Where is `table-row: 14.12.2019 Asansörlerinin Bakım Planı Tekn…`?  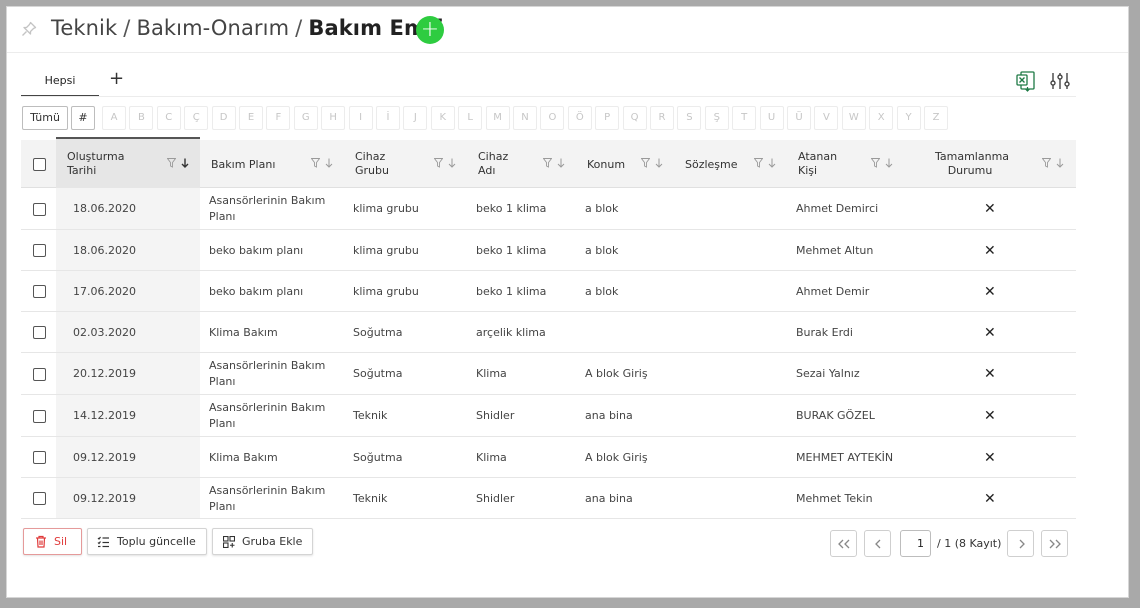 table-row: 14.12.2019 Asansörlerinin Bakım Planı Tekn… is located at coordinates (548, 416).